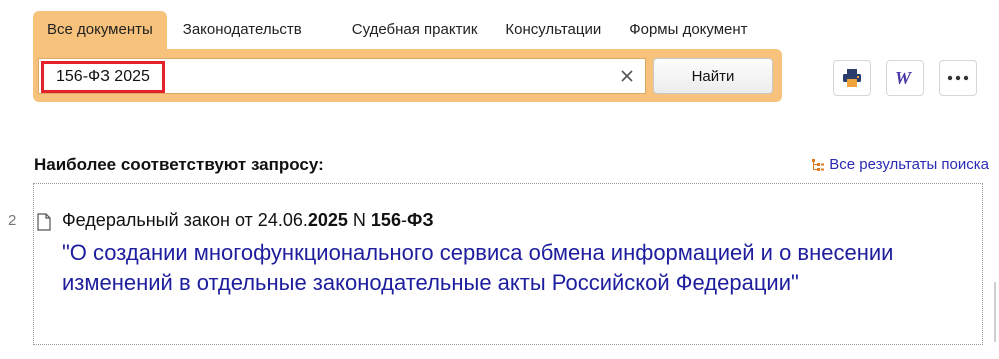  I want to click on result-number: 2, so click(12, 220).